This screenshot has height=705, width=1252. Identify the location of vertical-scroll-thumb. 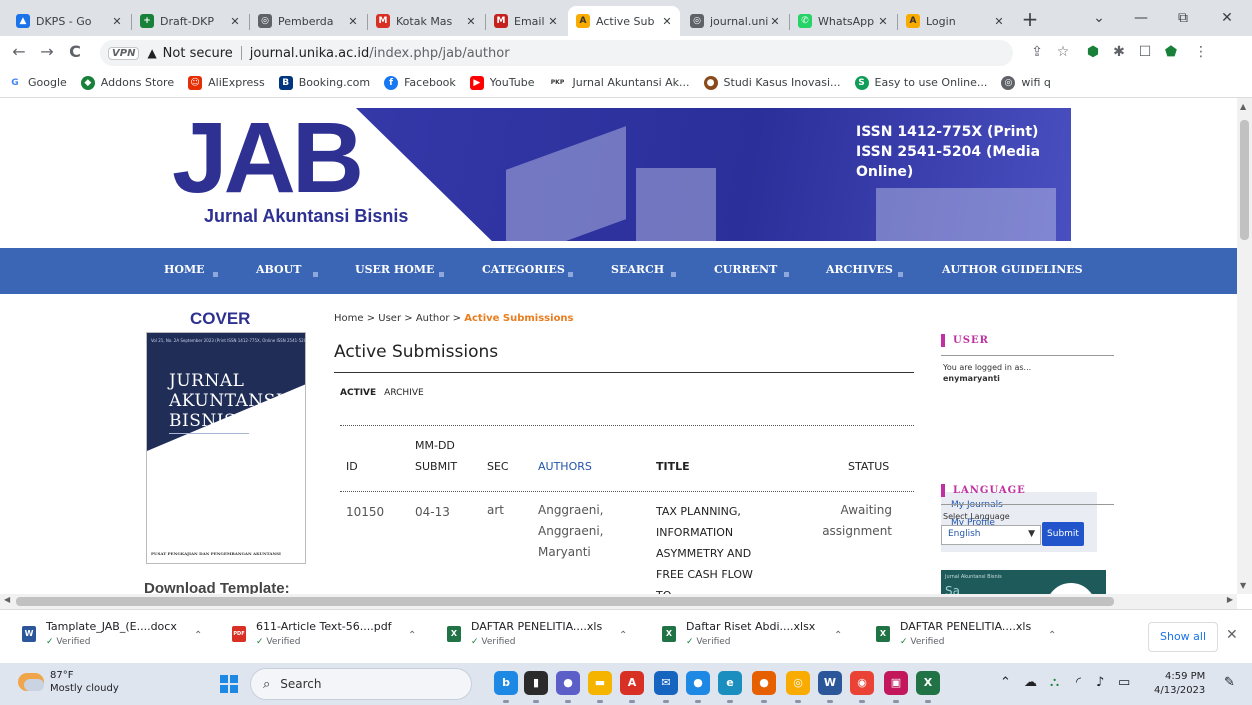
(1244, 180).